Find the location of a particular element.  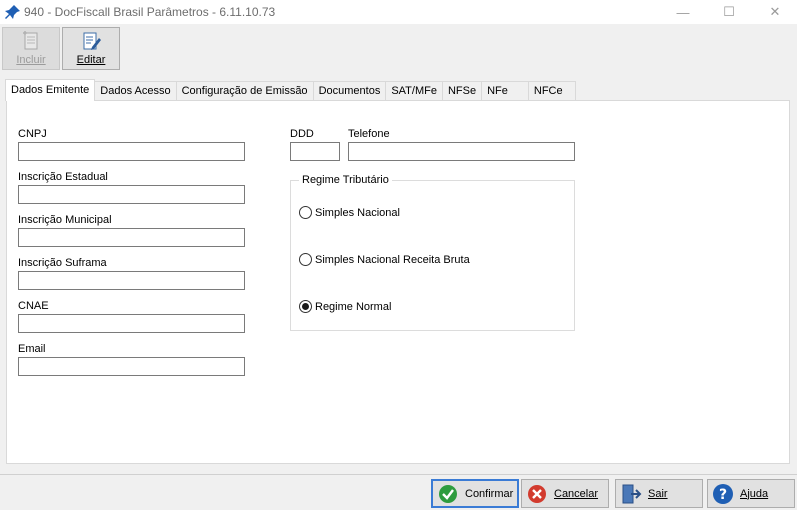

sair-label: Sair is located at coordinates (658, 493).